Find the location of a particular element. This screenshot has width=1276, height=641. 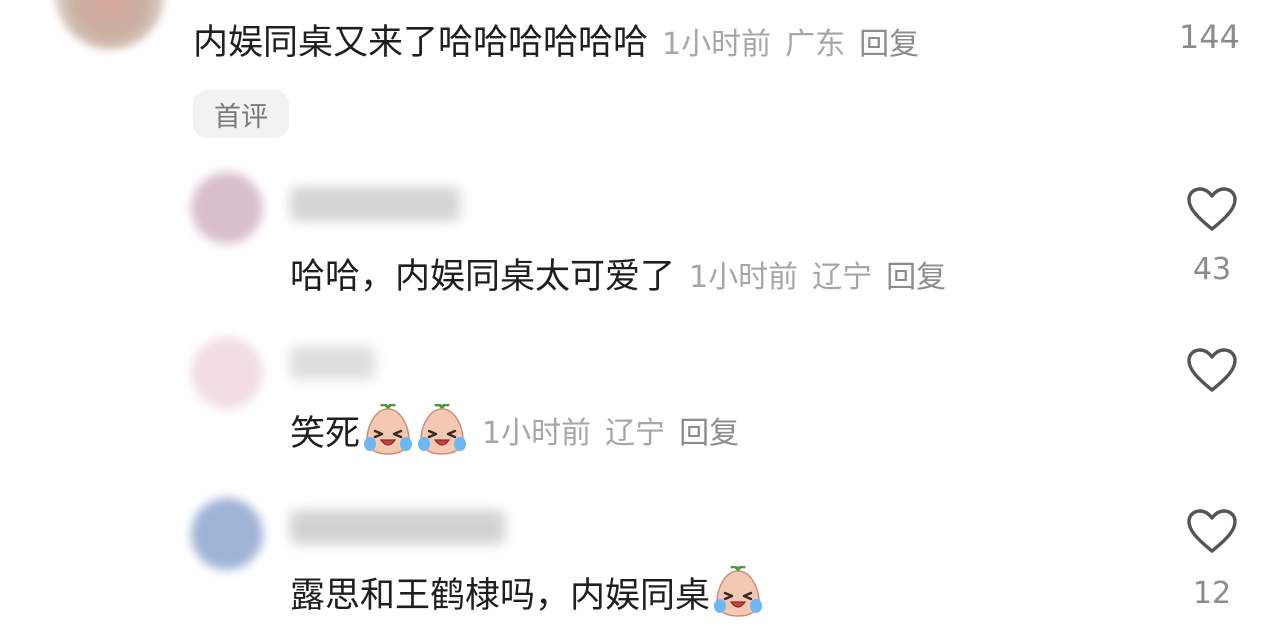

reply-comment: 笑死 1小时前 辽宁 回复 is located at coordinates (514, 430).